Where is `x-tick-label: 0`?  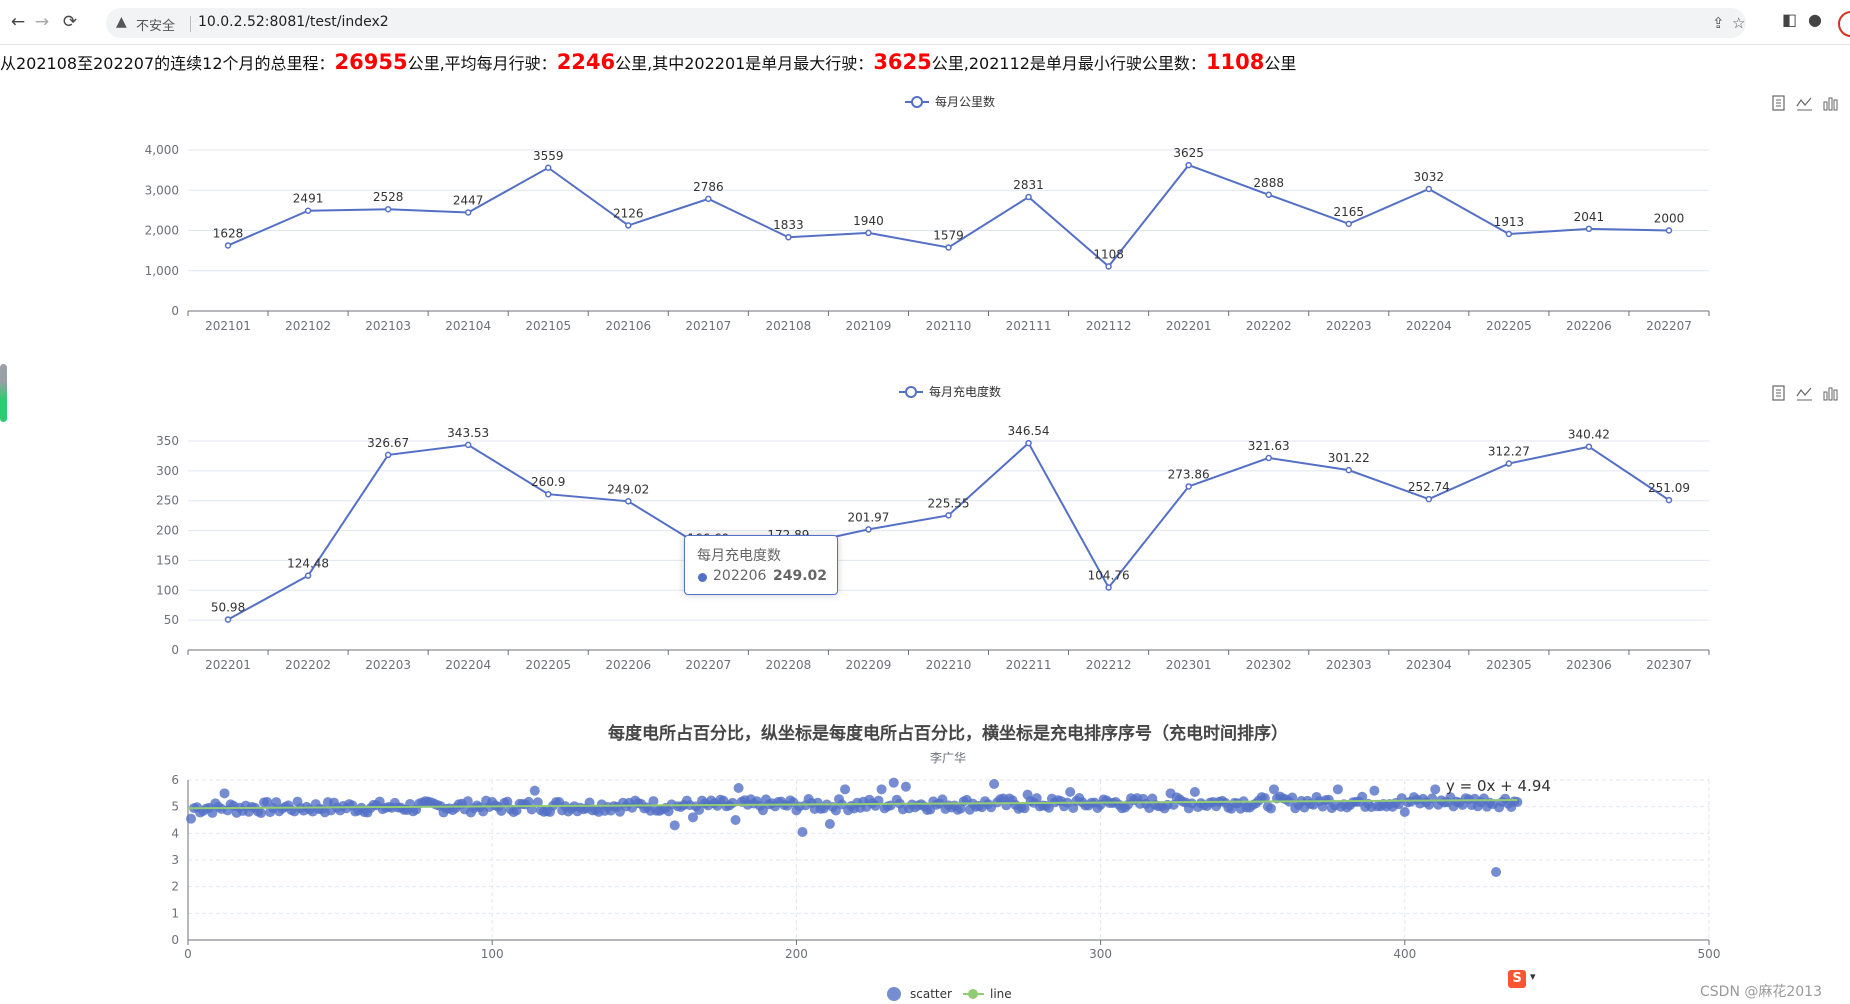
x-tick-label: 0 is located at coordinates (188, 954).